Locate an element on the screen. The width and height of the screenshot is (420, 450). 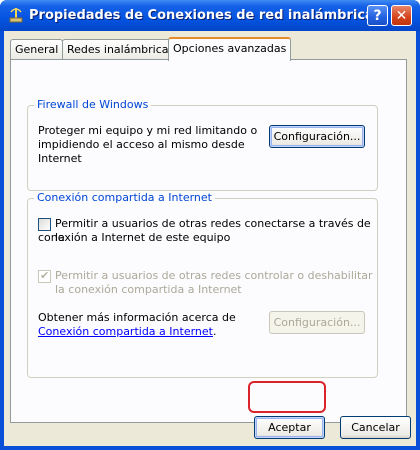
ics-info-line: Conexión compartida a Internet. is located at coordinates (127, 332).